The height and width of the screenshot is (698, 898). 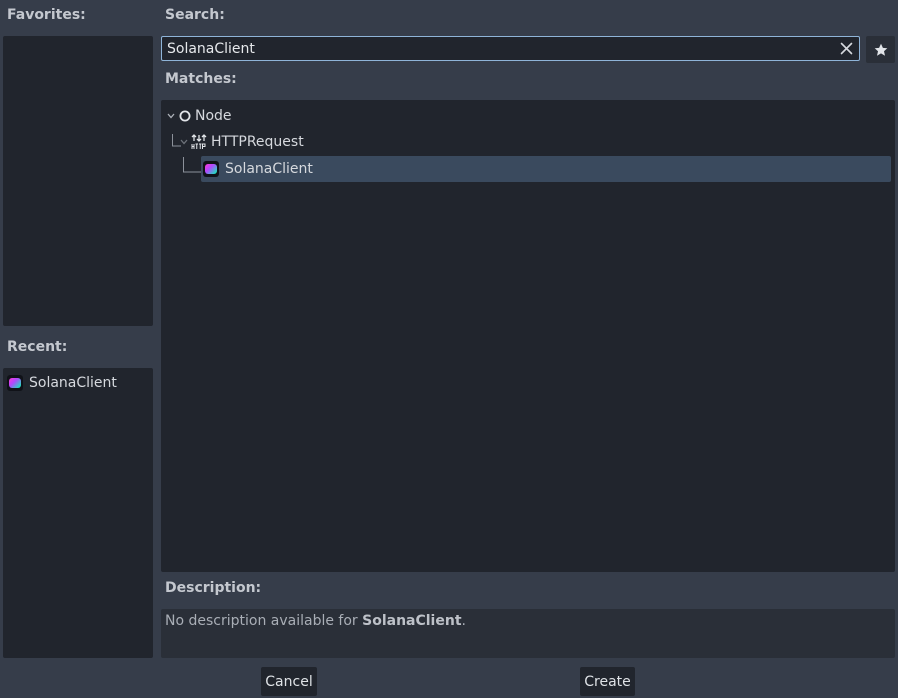 I want to click on node-circle-icon, so click(x=185, y=116).